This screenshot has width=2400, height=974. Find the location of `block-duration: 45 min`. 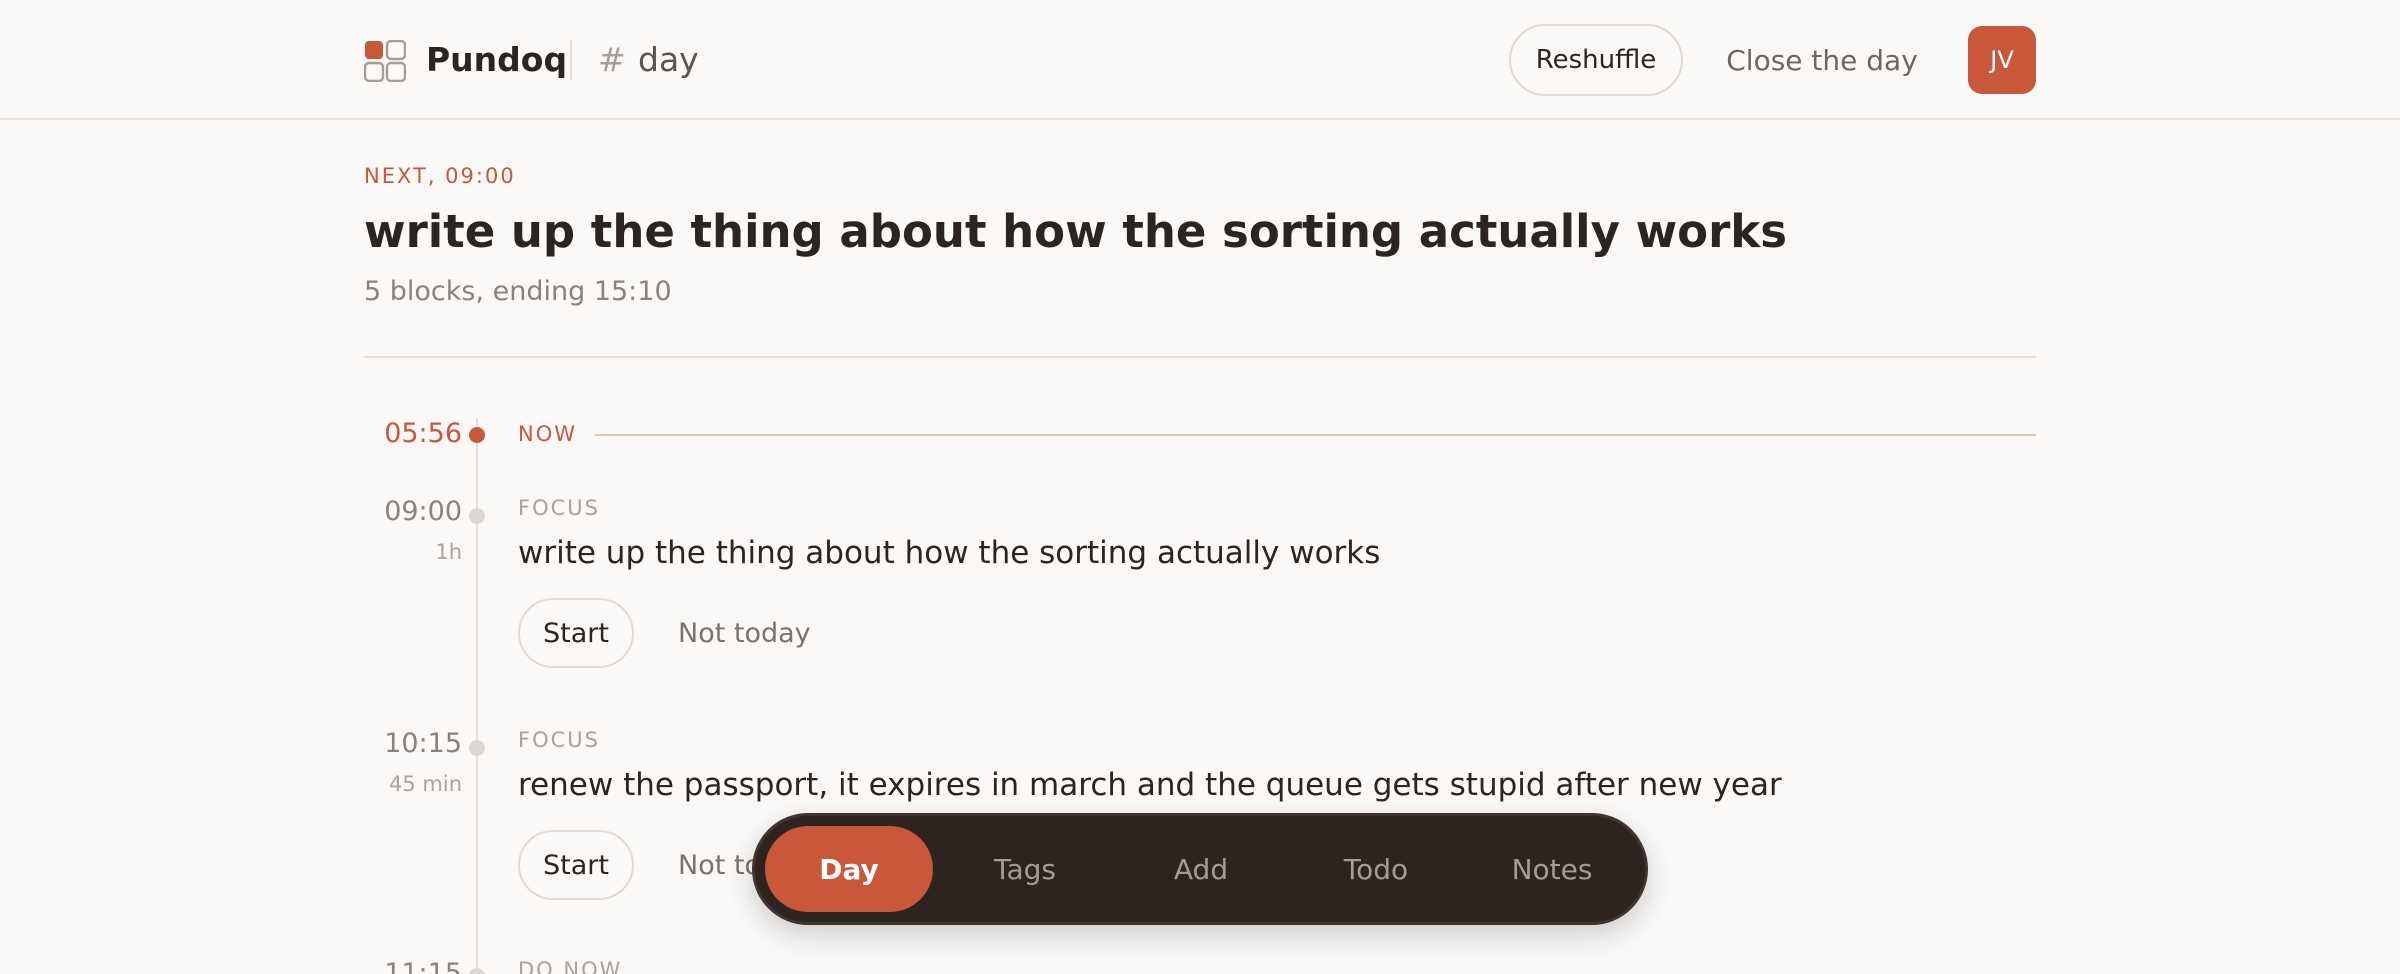

block-duration: 45 min is located at coordinates (425, 784).